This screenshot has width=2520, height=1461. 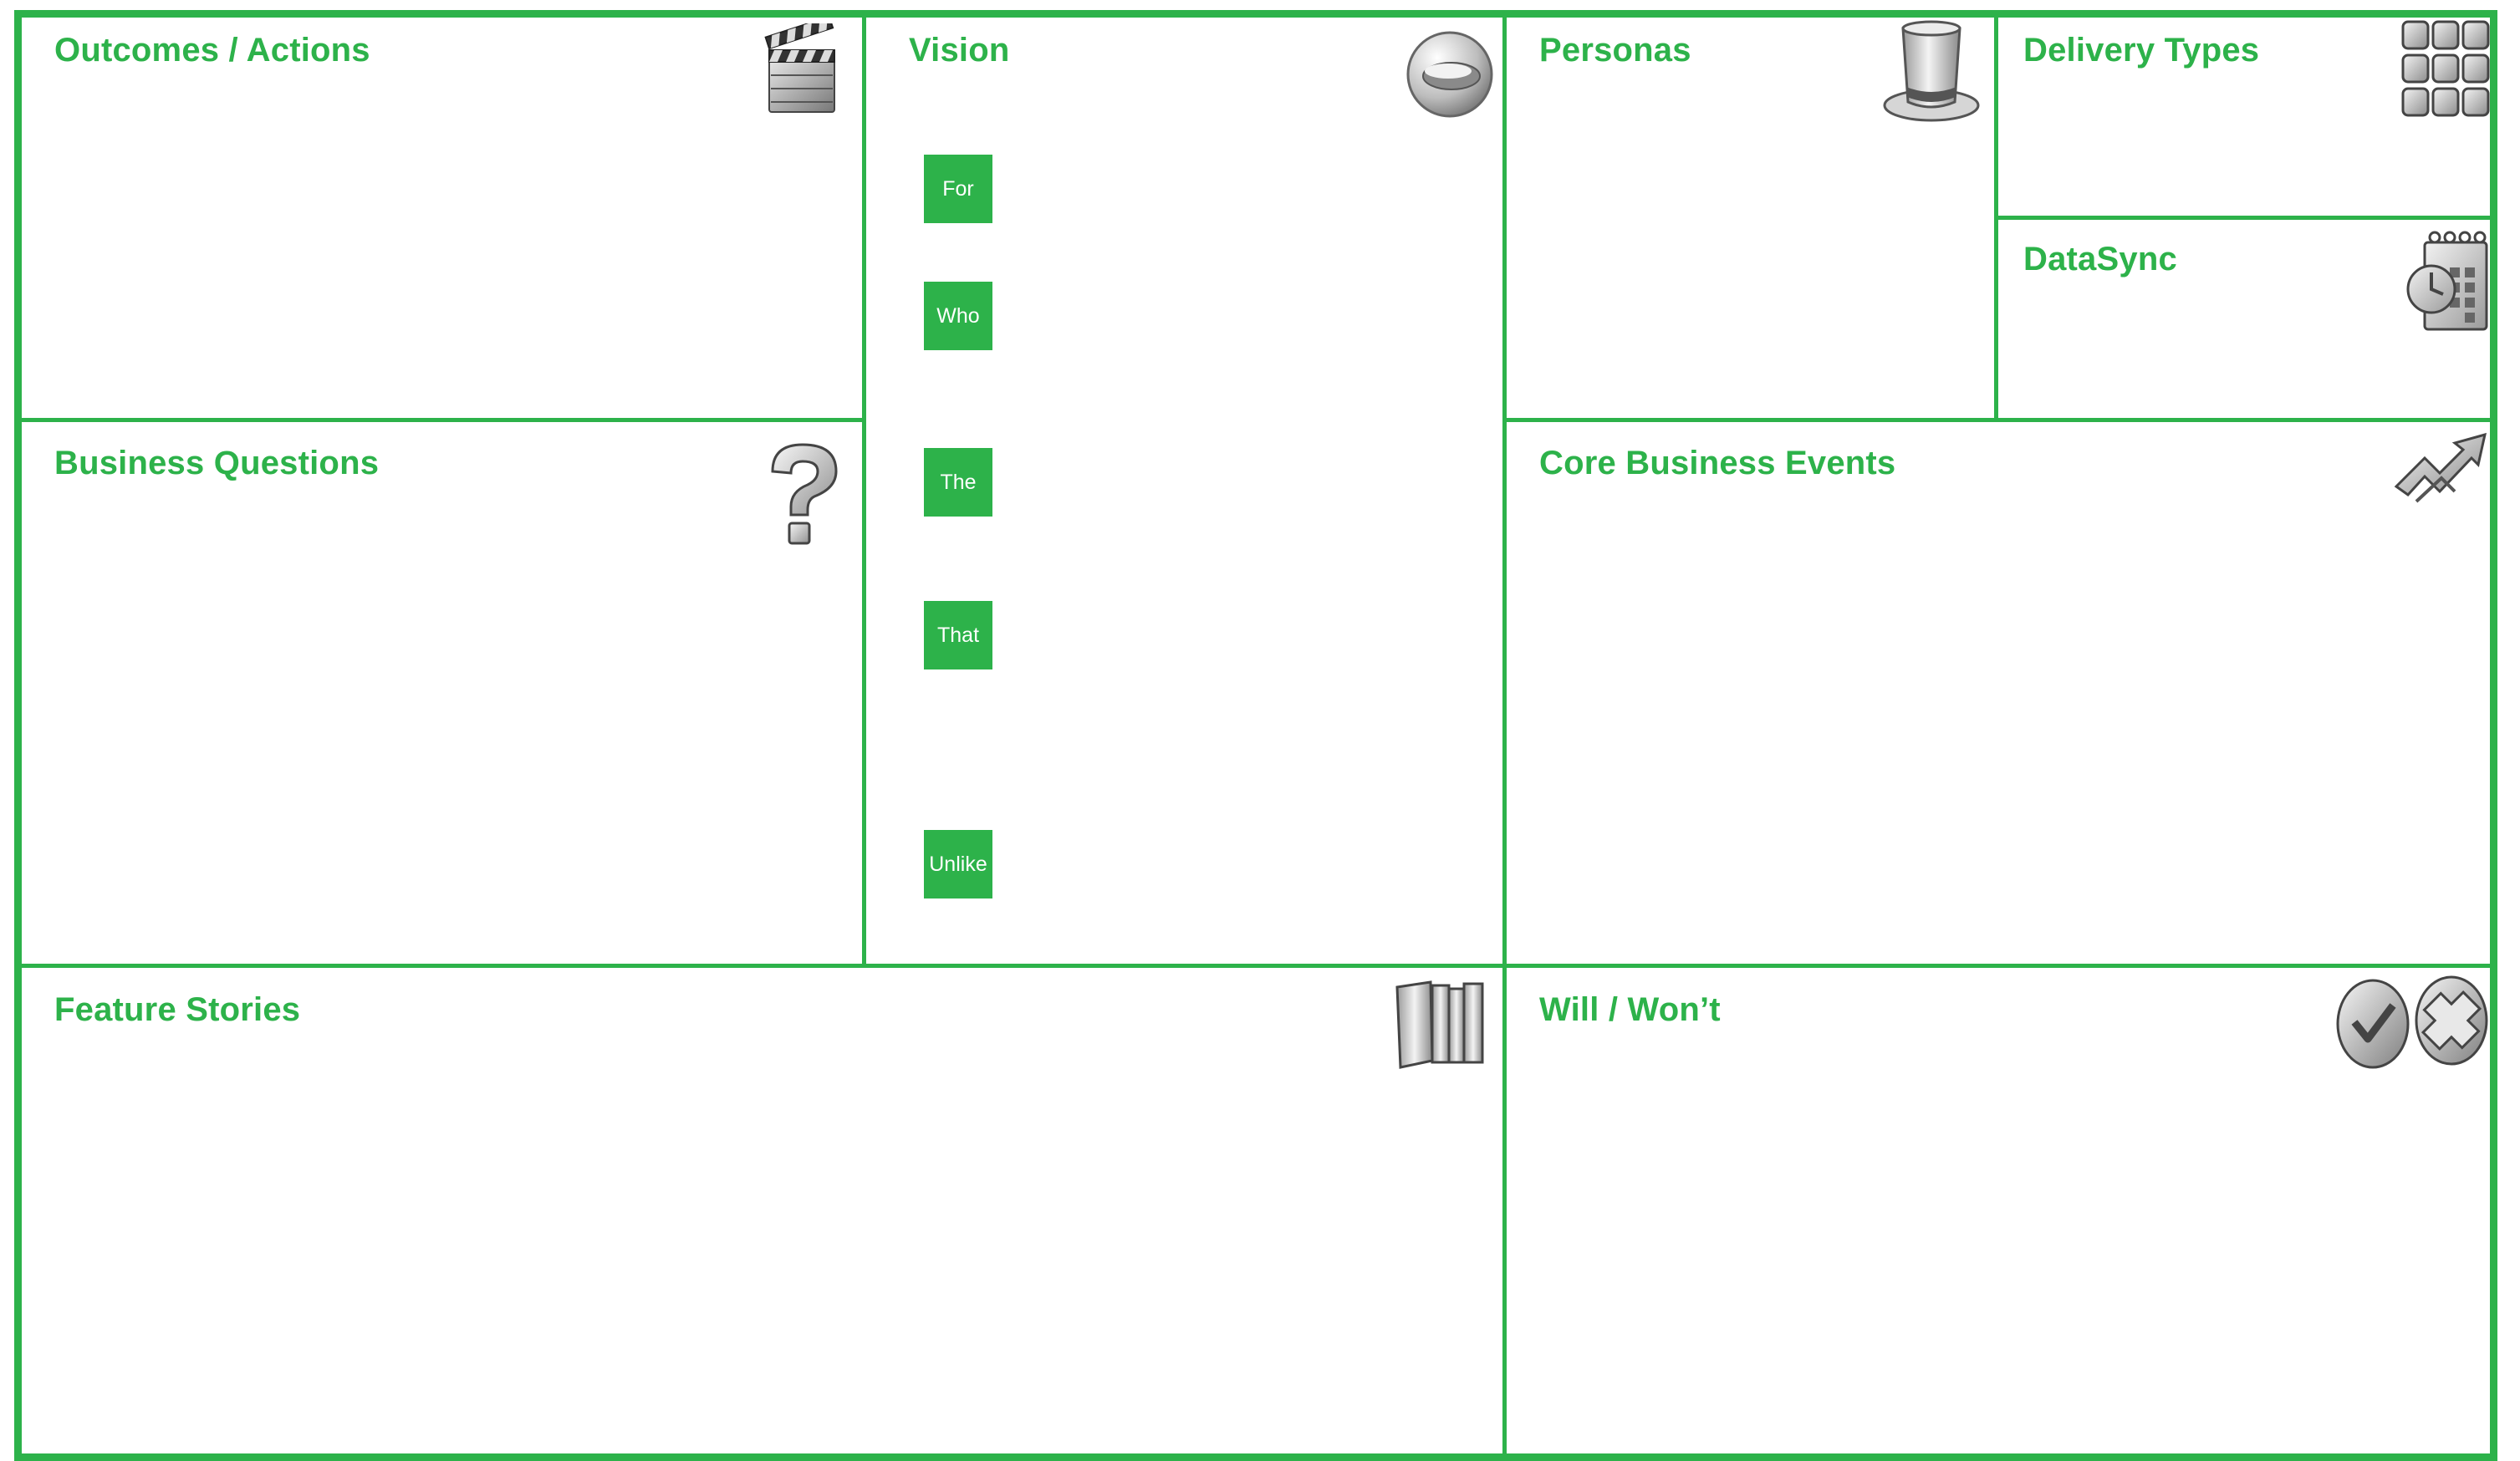 What do you see at coordinates (2440, 467) in the screenshot?
I see `lightning-arrows-icon` at bounding box center [2440, 467].